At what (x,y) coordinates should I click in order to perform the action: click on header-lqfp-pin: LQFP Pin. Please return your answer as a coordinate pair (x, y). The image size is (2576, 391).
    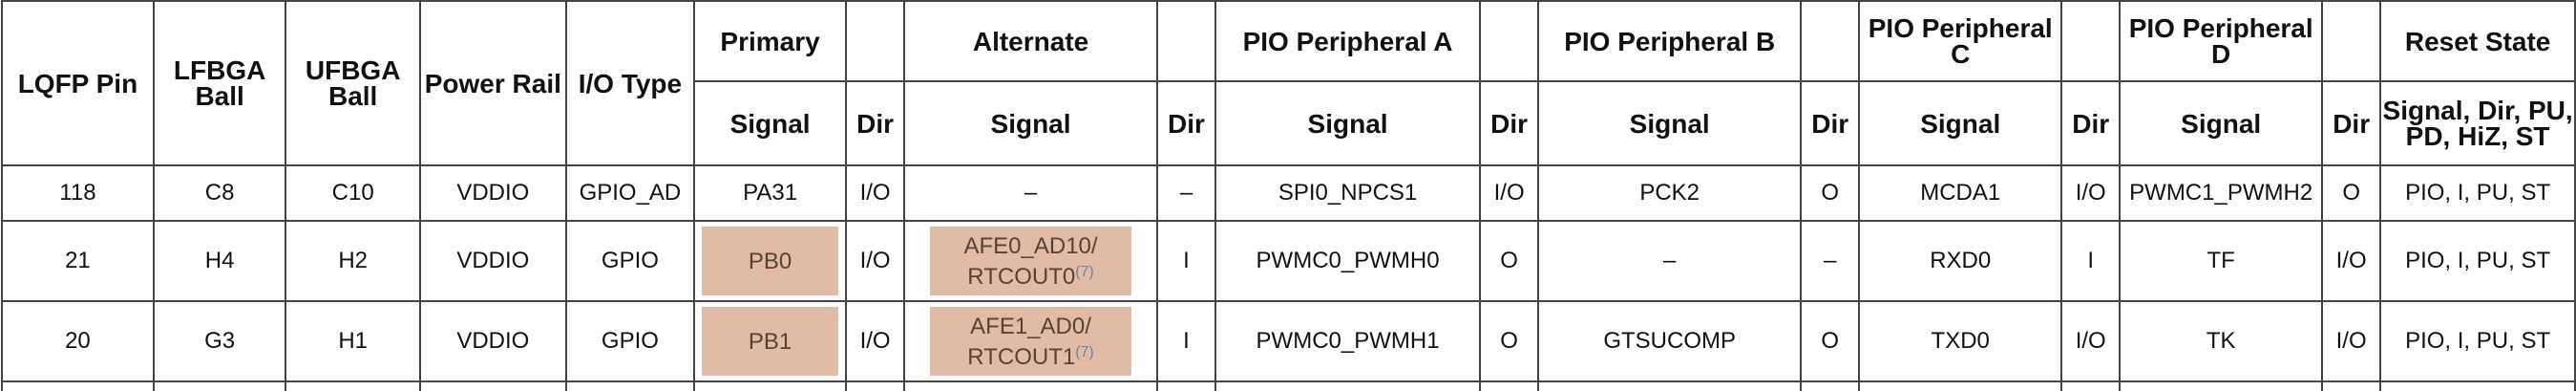
    Looking at the image, I should click on (78, 83).